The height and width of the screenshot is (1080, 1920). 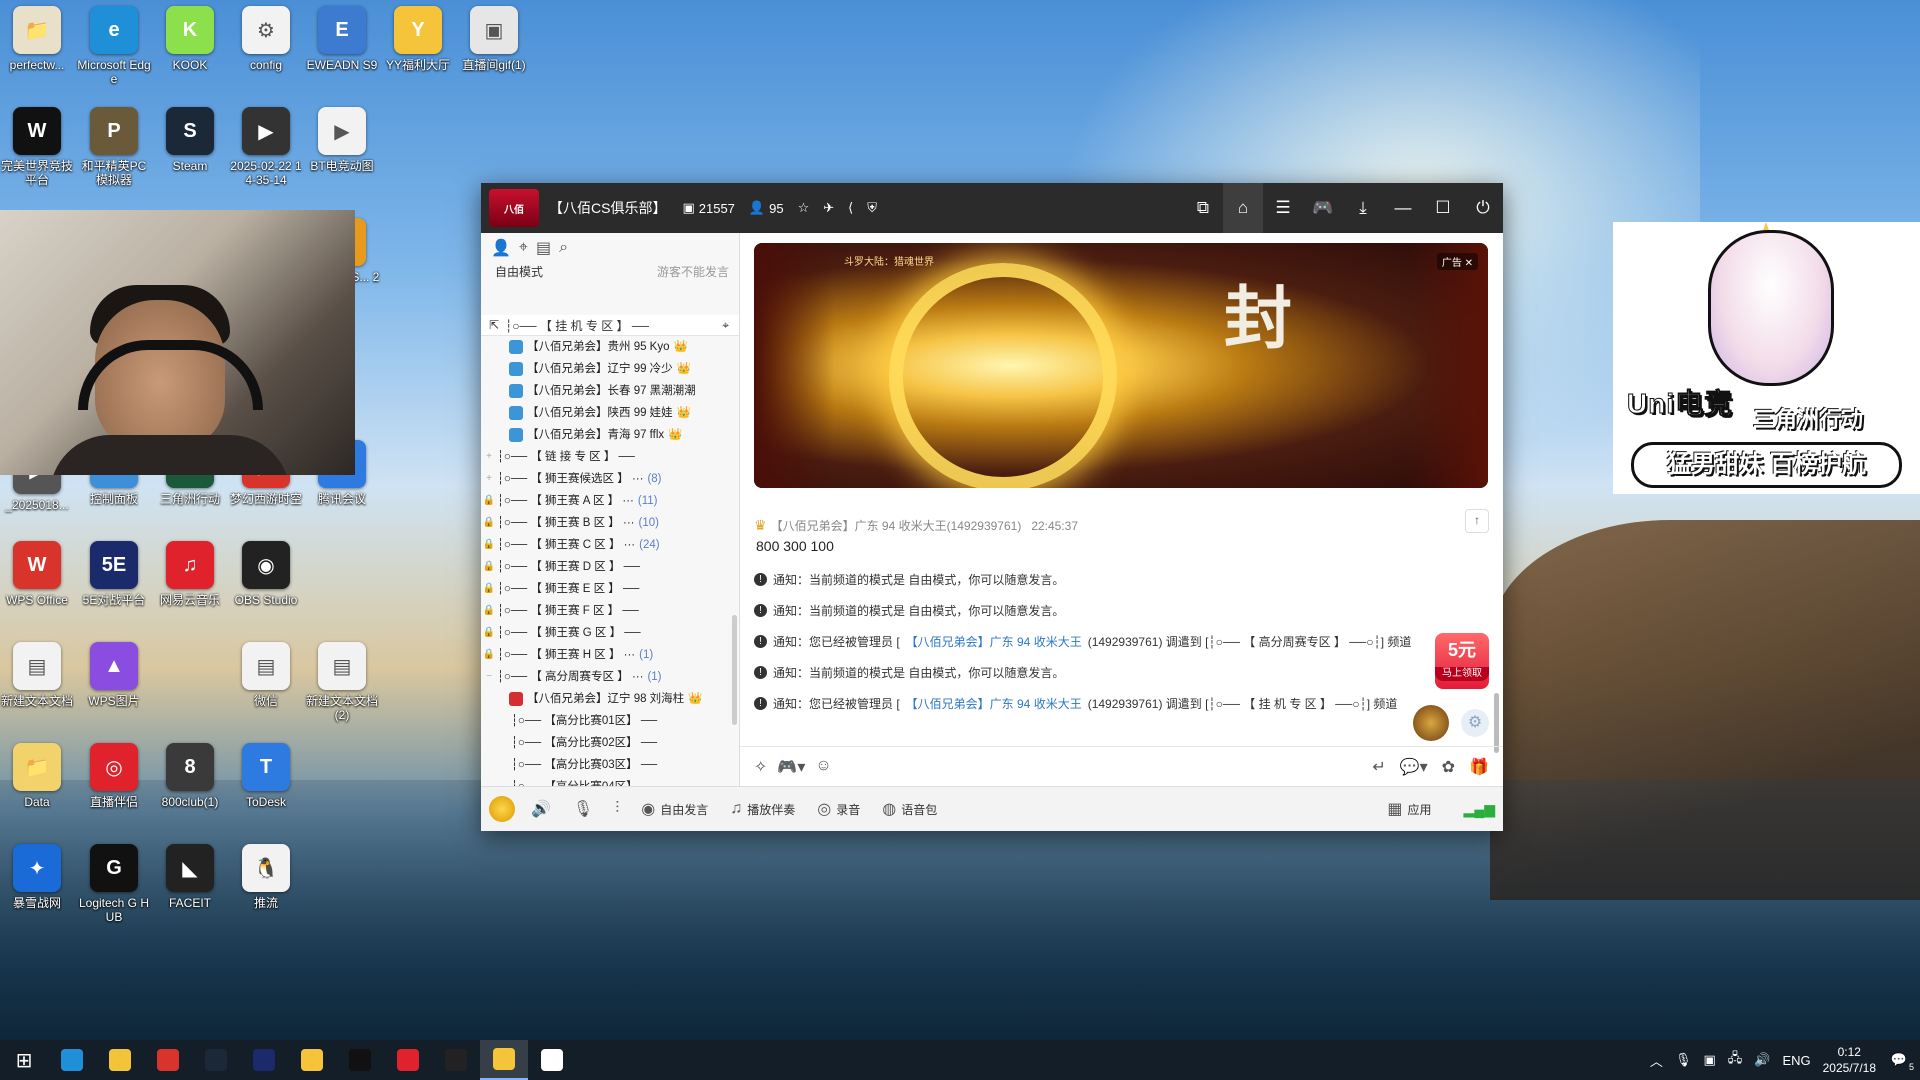 What do you see at coordinates (1796, 1060) in the screenshot?
I see `language-indicator: ENG` at bounding box center [1796, 1060].